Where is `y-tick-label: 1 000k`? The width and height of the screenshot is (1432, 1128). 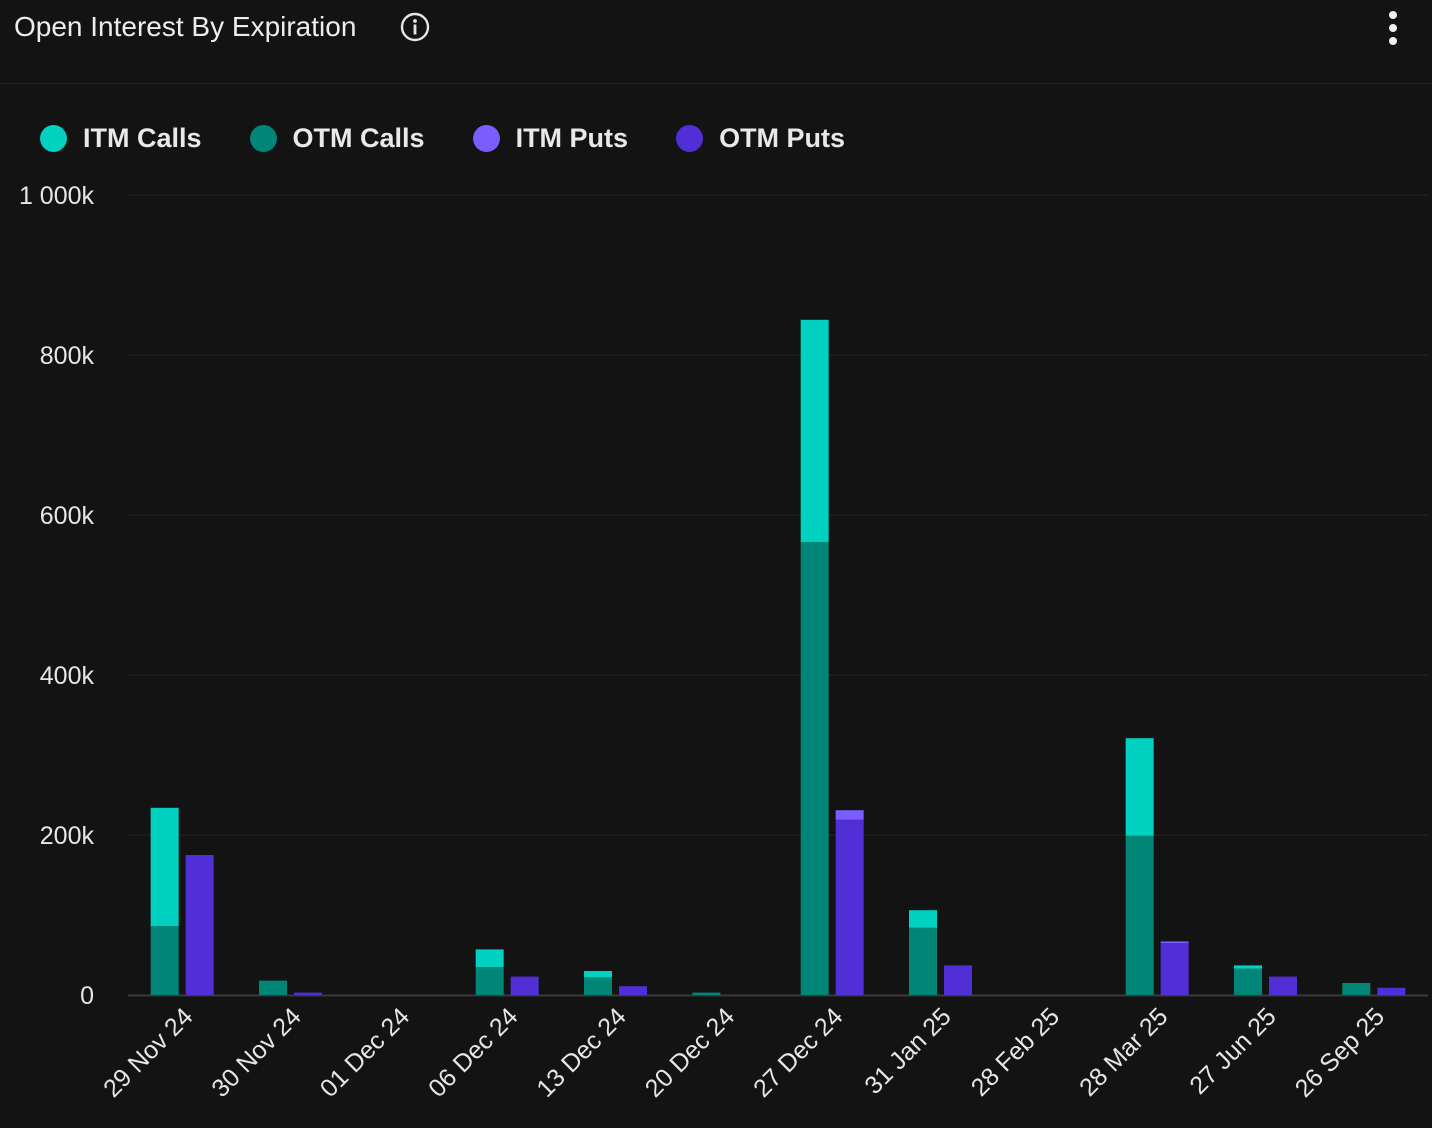
y-tick-label: 1 000k is located at coordinates (57, 196).